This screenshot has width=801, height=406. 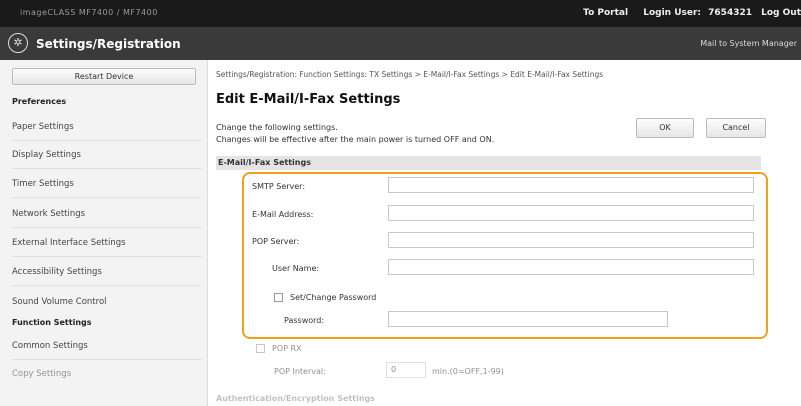 I want to click on sidebar-item-timer-settings: Timer Settings, so click(x=107, y=184).